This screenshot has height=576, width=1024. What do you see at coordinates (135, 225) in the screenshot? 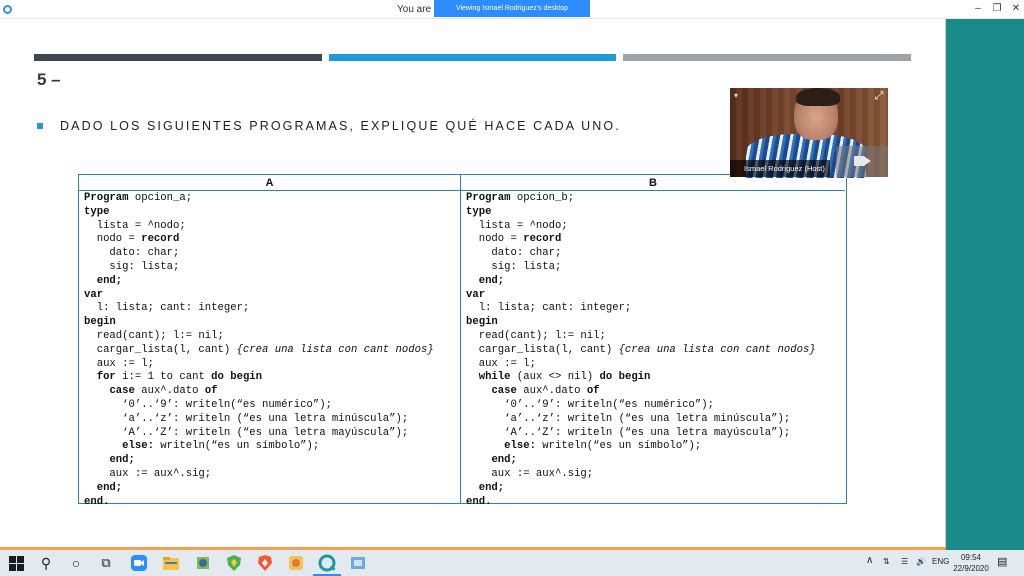
I see `code-text: lista = ^nodo;` at bounding box center [135, 225].